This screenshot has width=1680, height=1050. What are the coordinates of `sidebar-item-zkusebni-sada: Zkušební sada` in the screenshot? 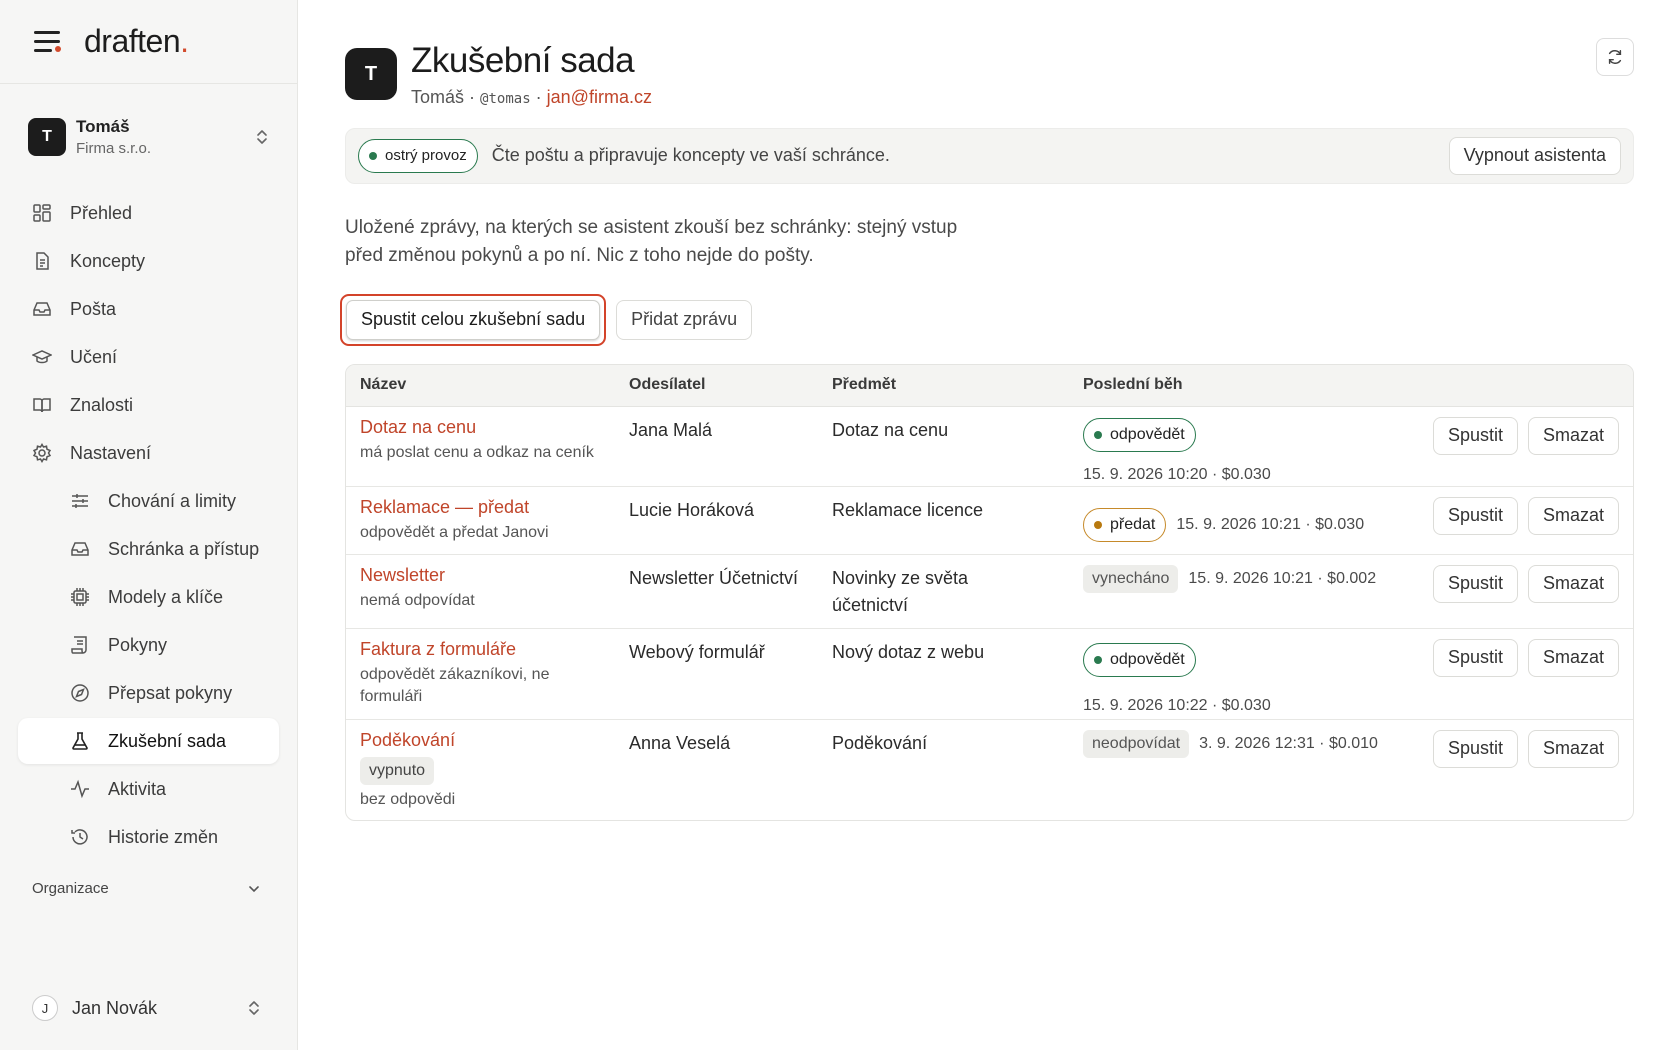 It's located at (148, 741).